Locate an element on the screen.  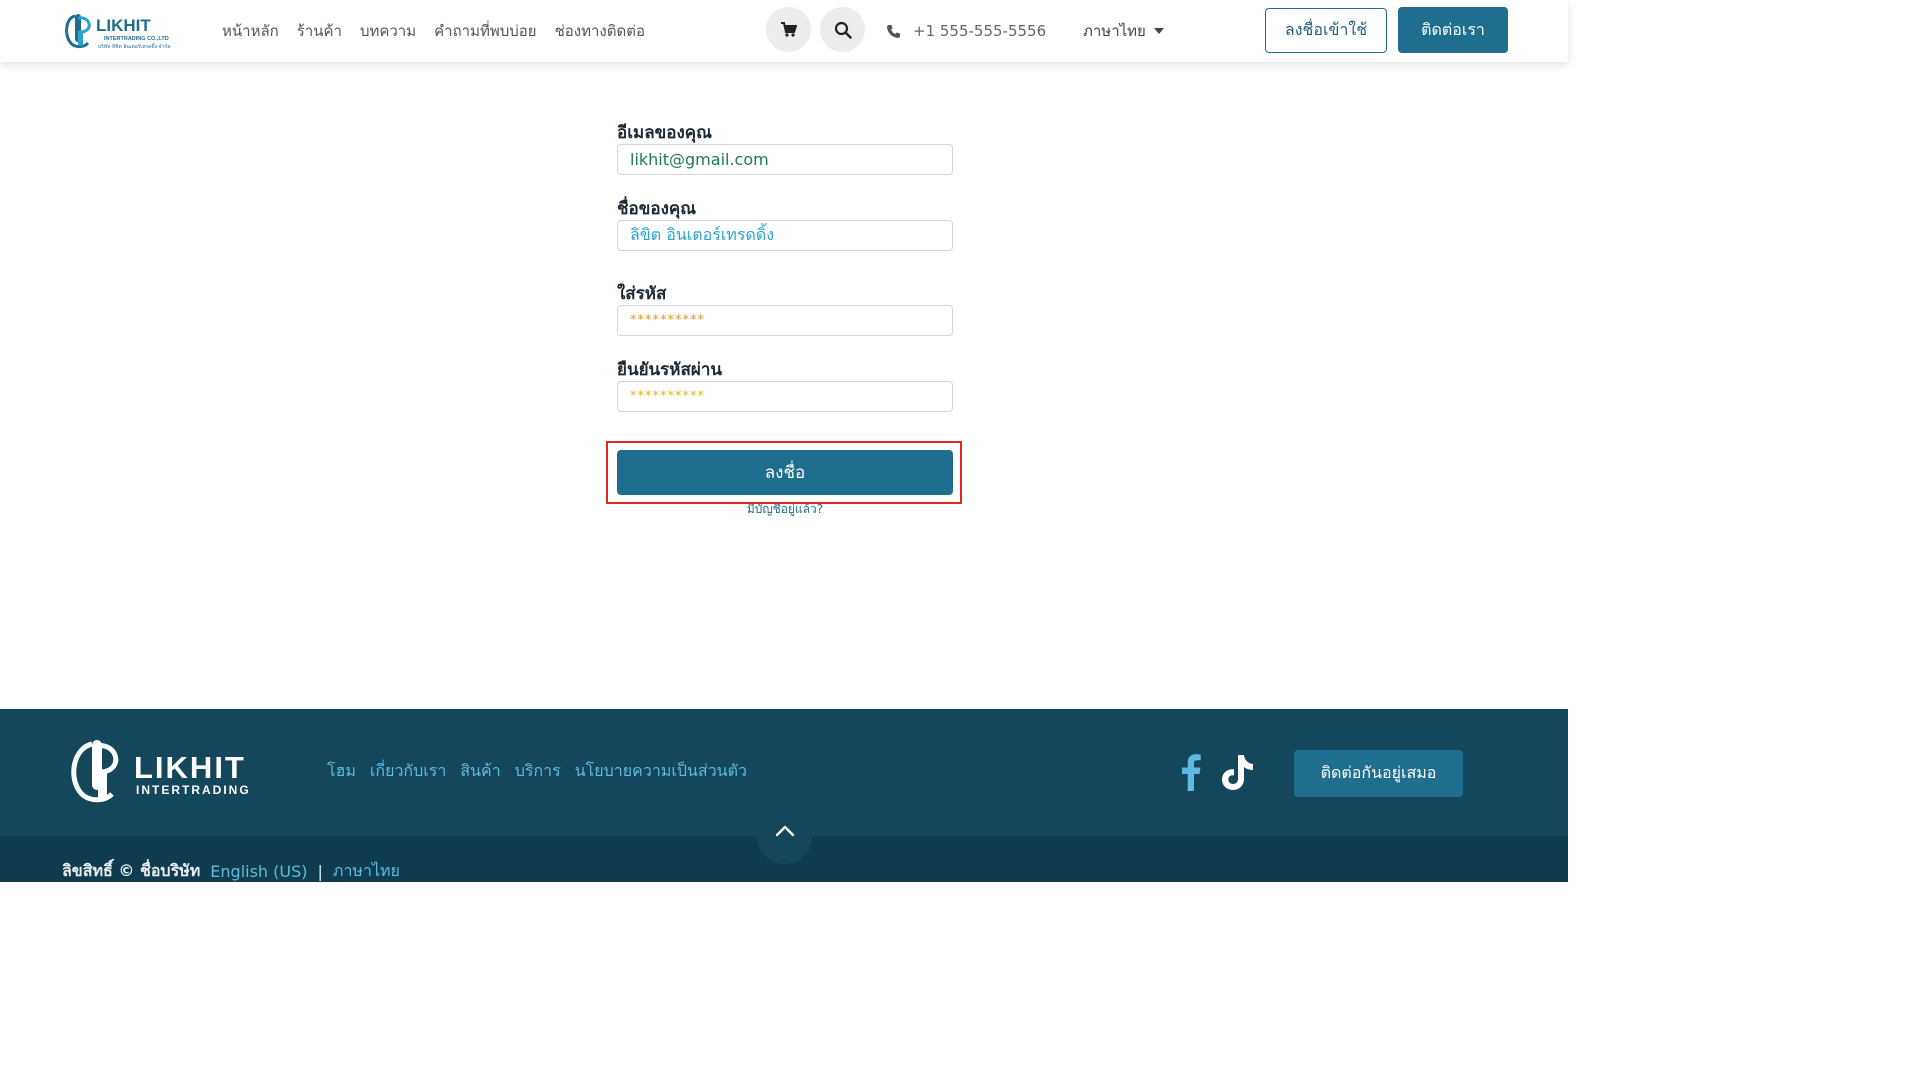
footer-logo: LIKHIT INTERTRADING is located at coordinates (167, 772).